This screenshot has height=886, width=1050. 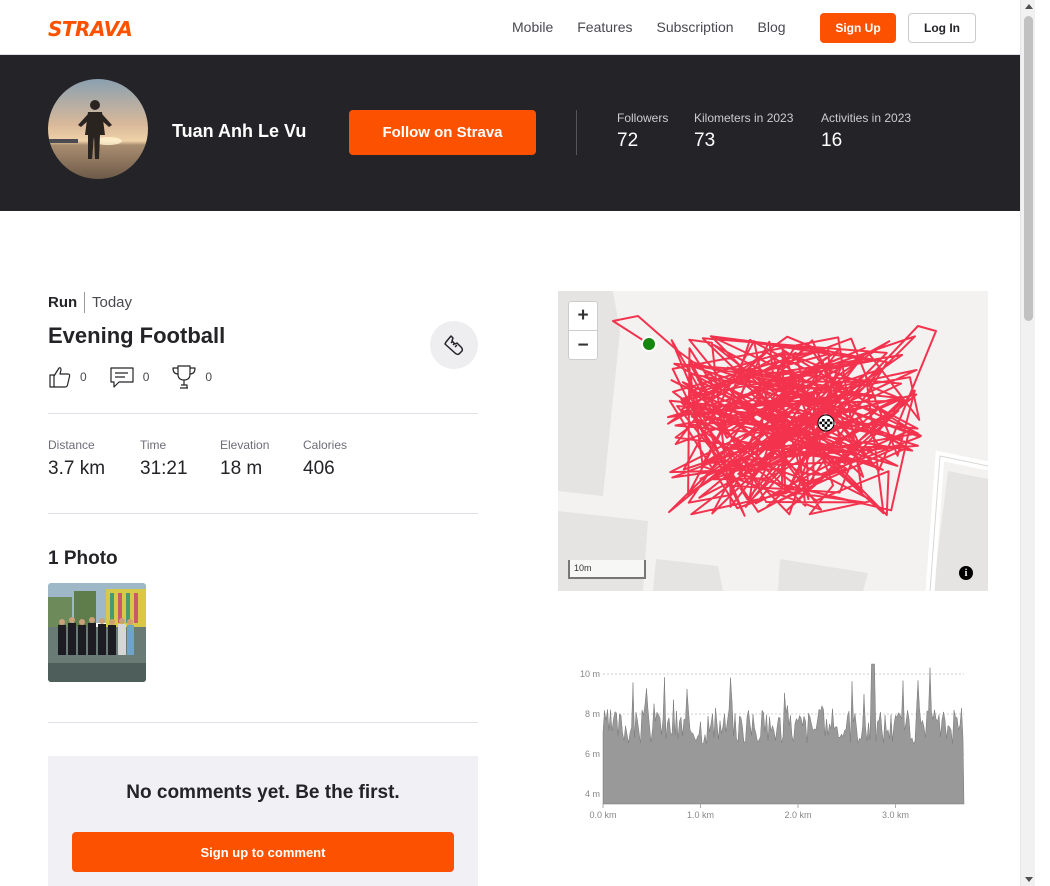 I want to click on page-scrollbar, so click(x=1027, y=443).